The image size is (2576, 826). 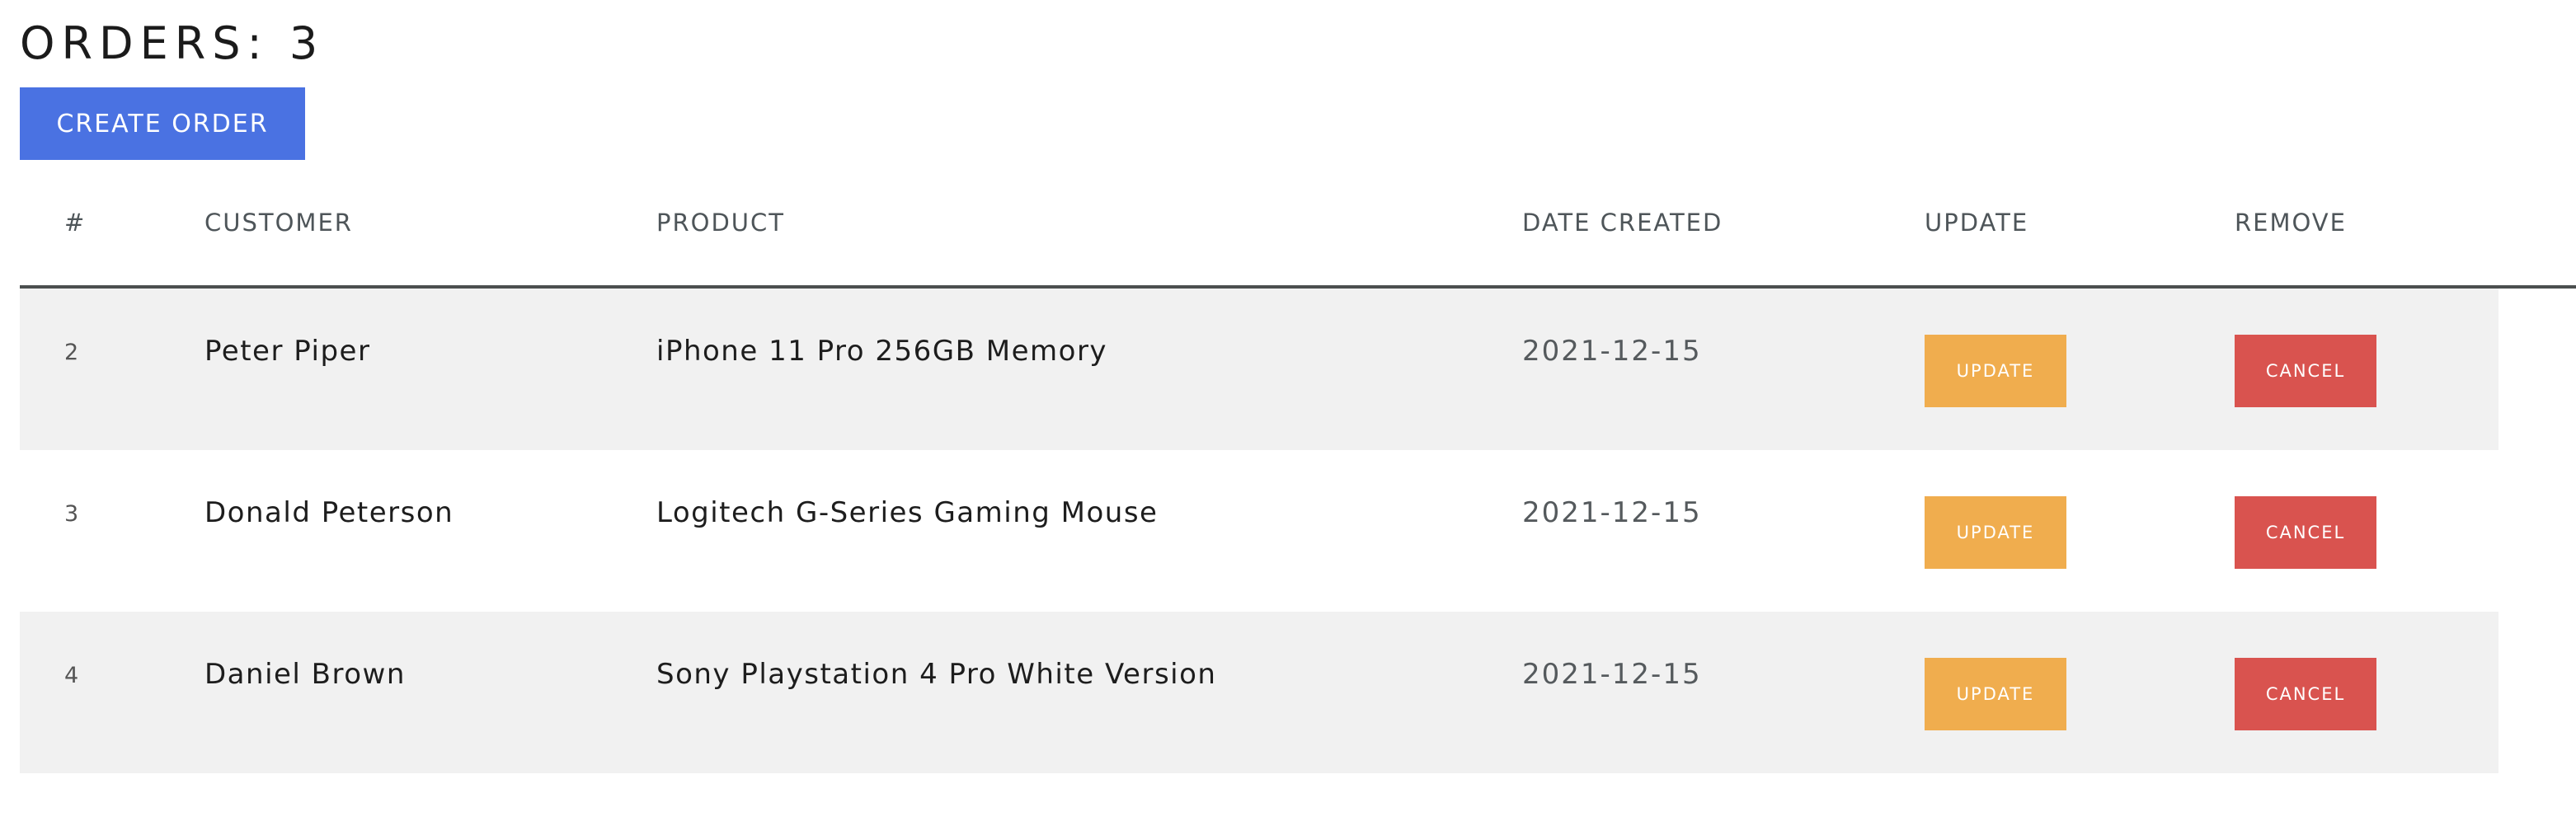 What do you see at coordinates (287, 351) in the screenshot?
I see `order-customer: Peter Piper` at bounding box center [287, 351].